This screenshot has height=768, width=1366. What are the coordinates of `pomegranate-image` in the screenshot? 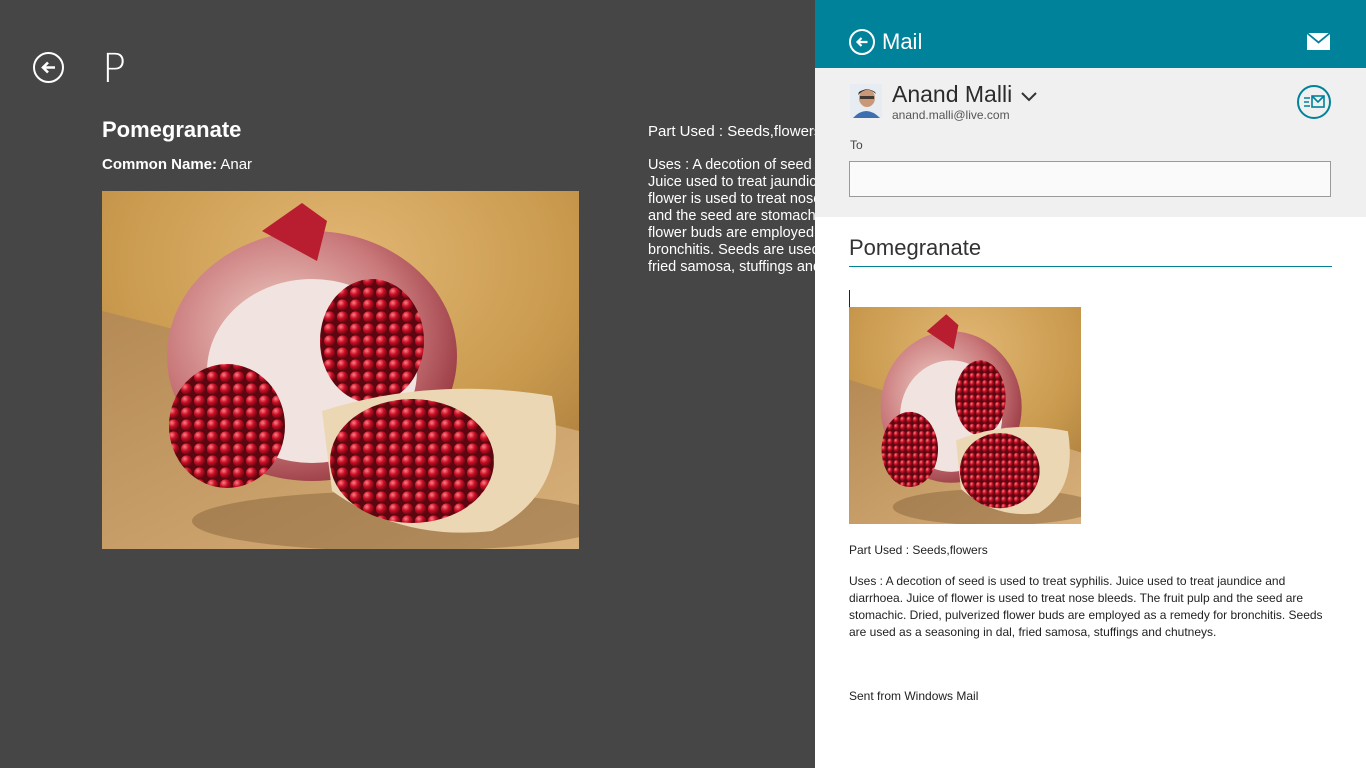 It's located at (965, 415).